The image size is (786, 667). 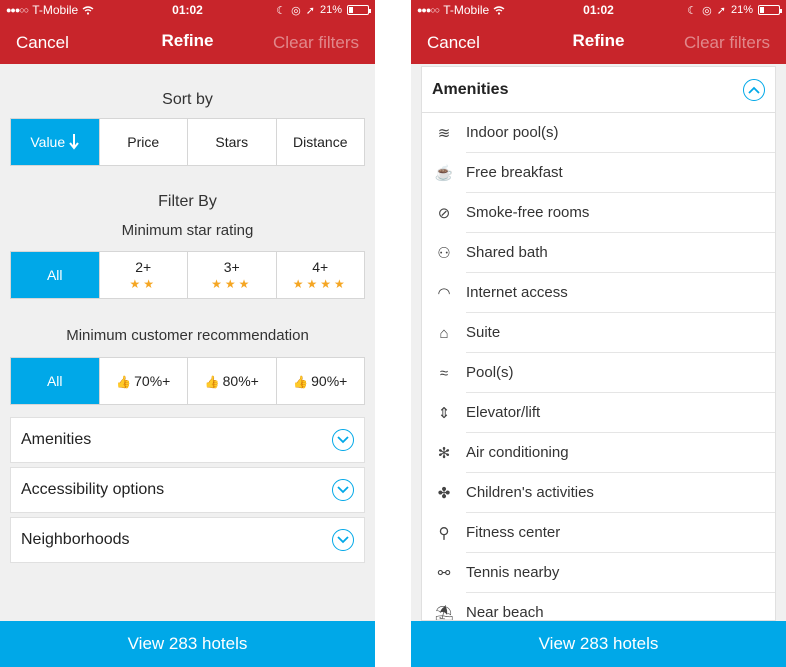 What do you see at coordinates (56, 439) in the screenshot?
I see `accordion-label: Amenities` at bounding box center [56, 439].